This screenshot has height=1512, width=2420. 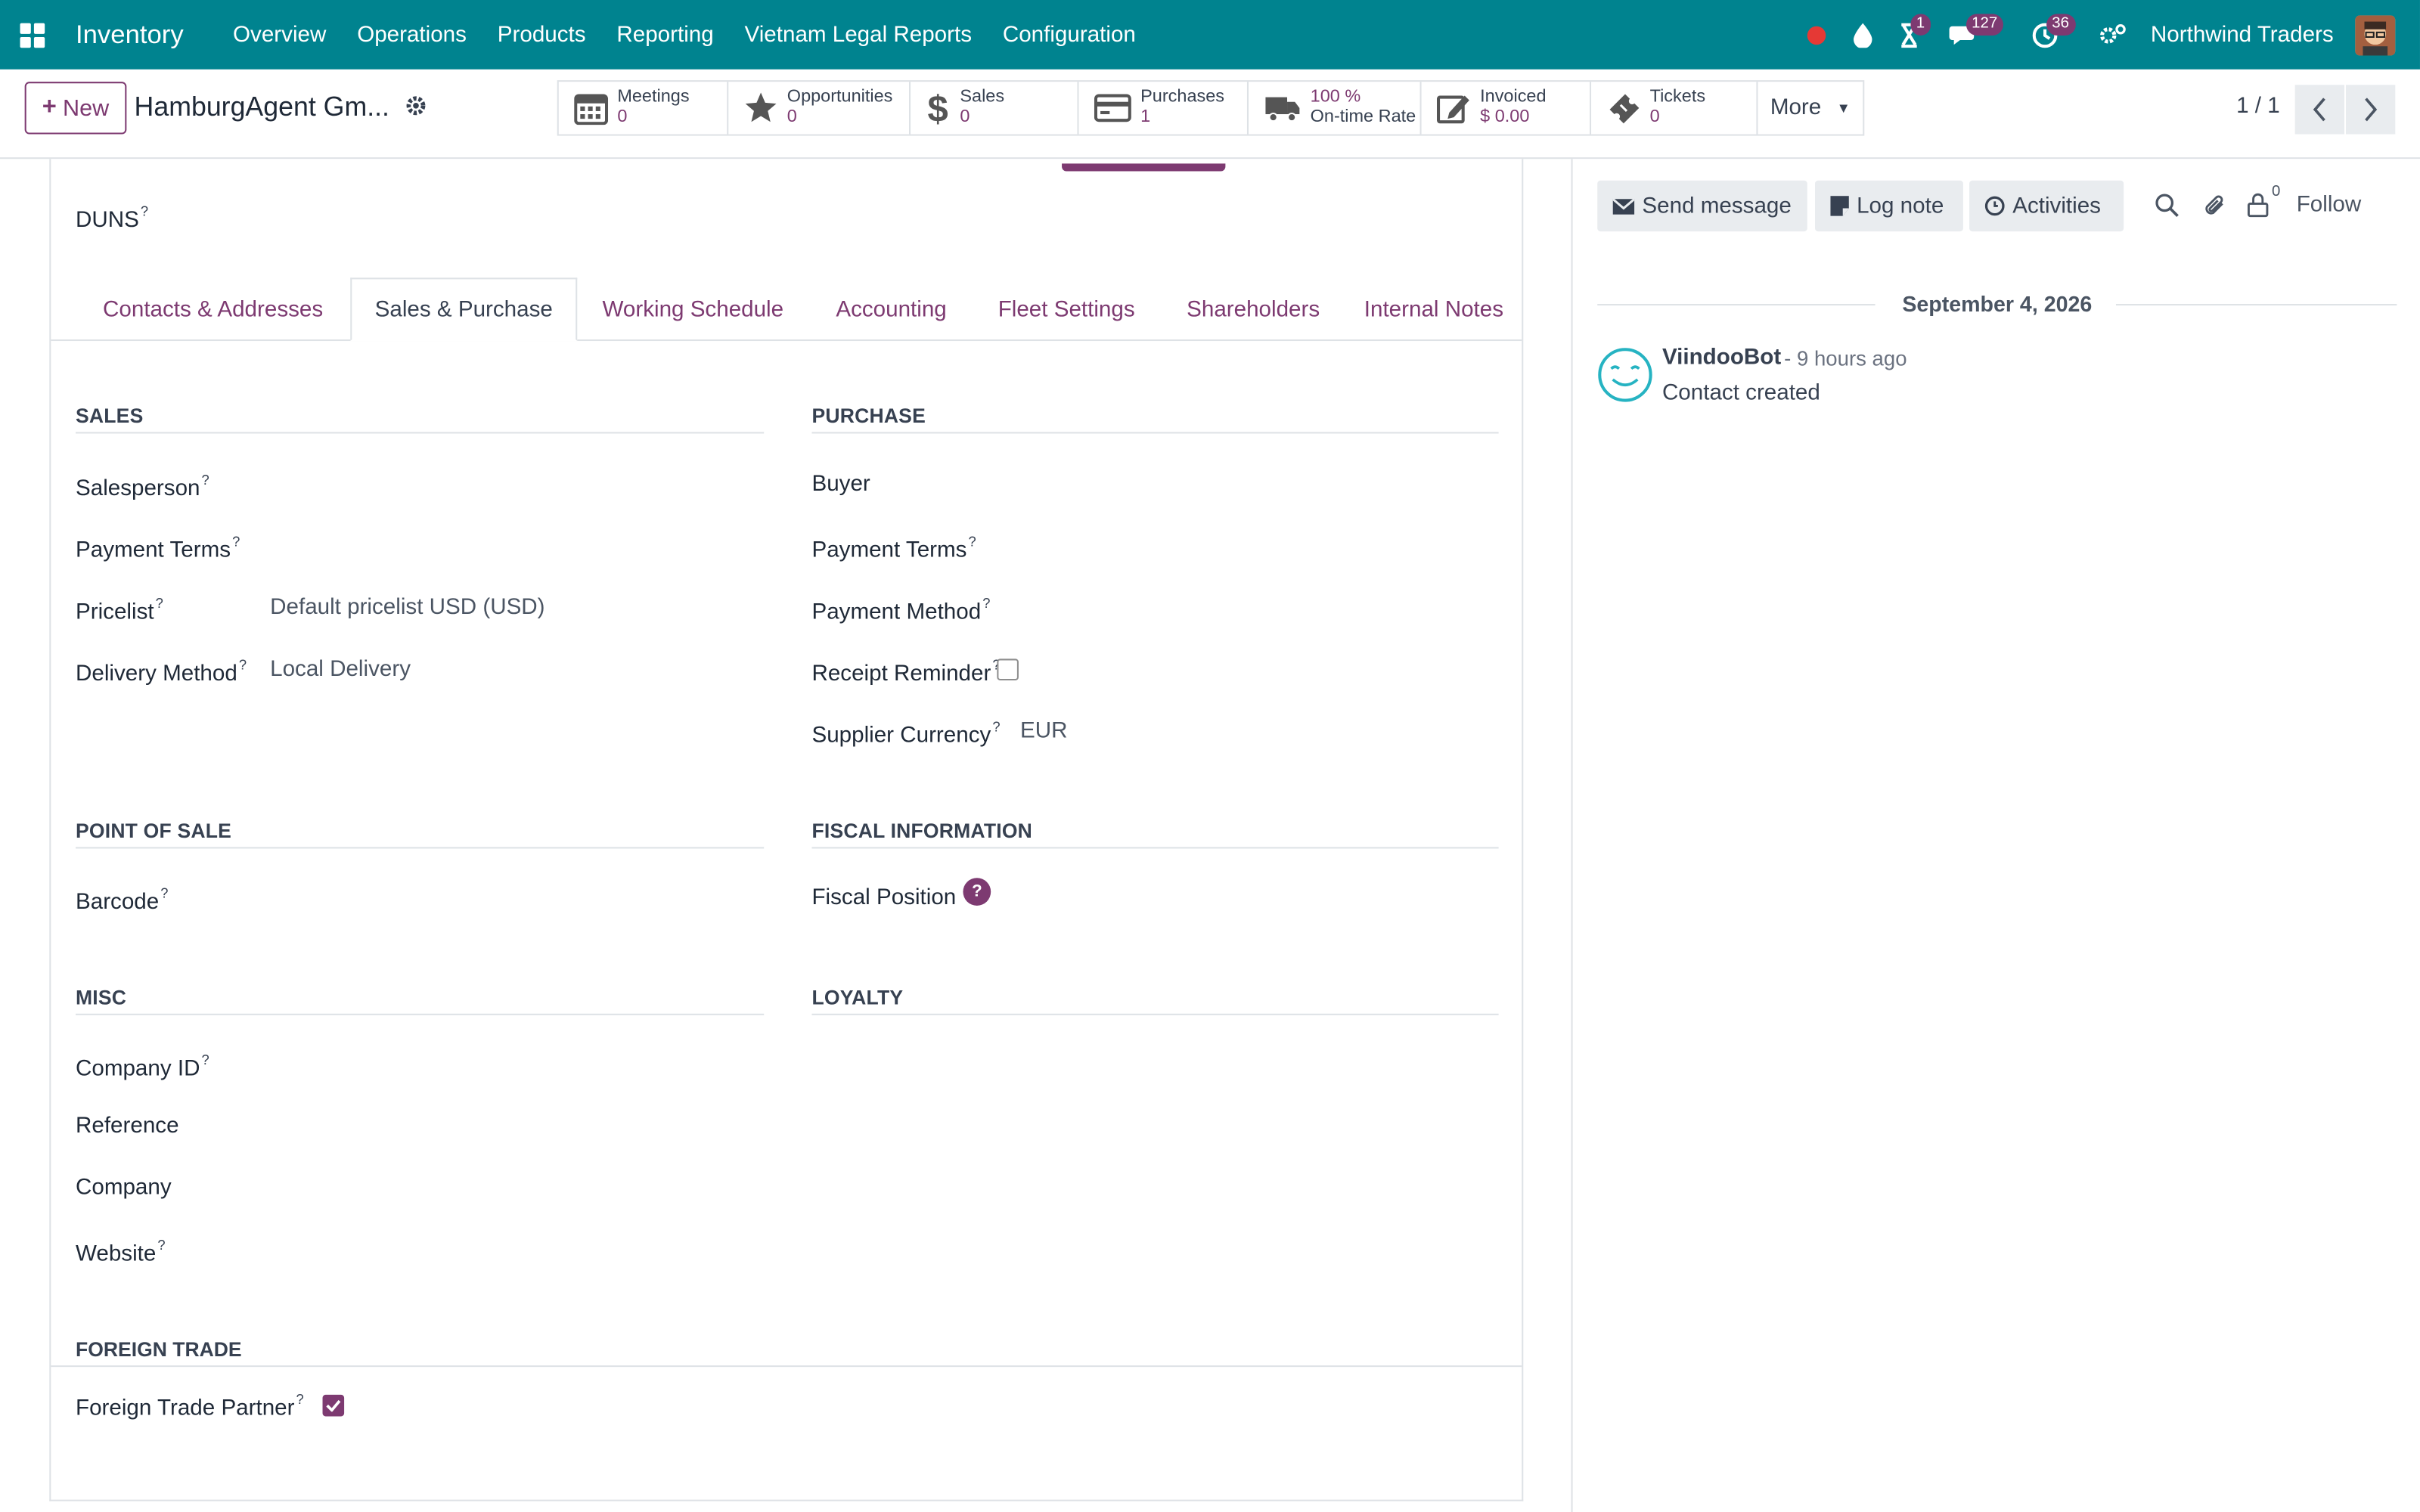 I want to click on more-button: More ▼, so click(x=1810, y=108).